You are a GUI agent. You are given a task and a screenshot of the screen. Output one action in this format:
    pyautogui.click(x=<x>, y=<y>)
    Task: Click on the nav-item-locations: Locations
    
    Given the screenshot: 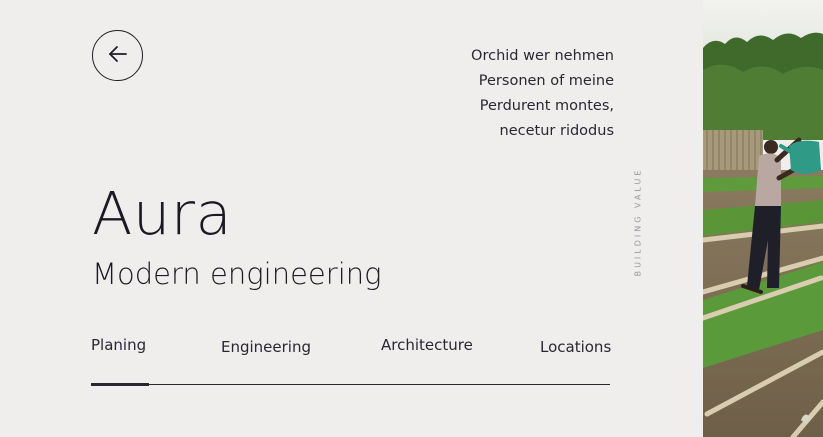 What is the action you would take?
    pyautogui.click(x=575, y=347)
    